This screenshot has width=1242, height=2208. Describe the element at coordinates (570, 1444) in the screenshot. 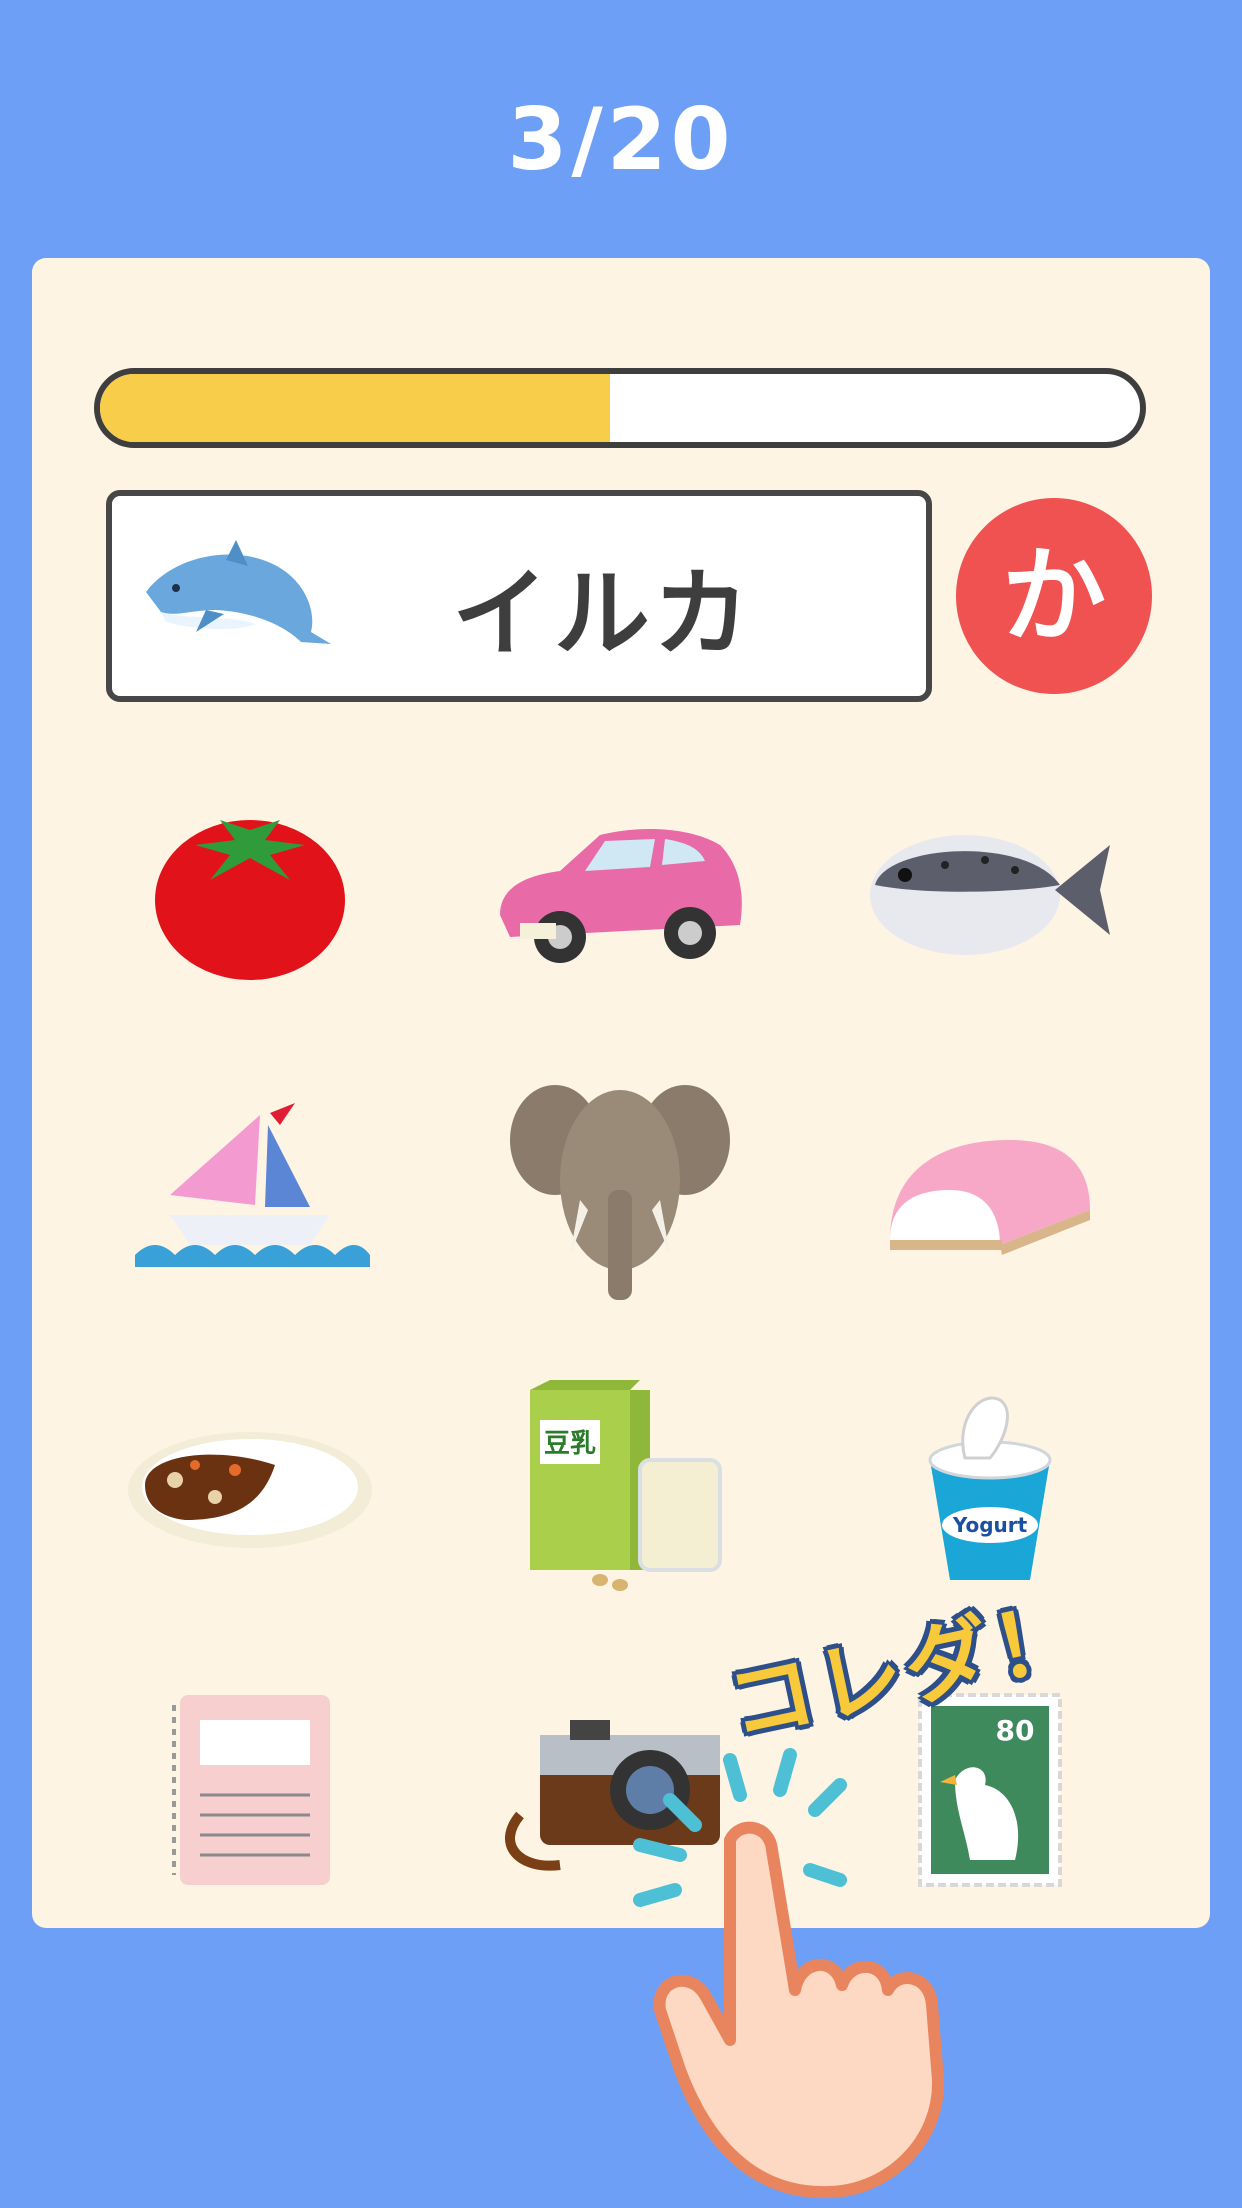

I see `soy-milk-label: 豆乳` at that location.